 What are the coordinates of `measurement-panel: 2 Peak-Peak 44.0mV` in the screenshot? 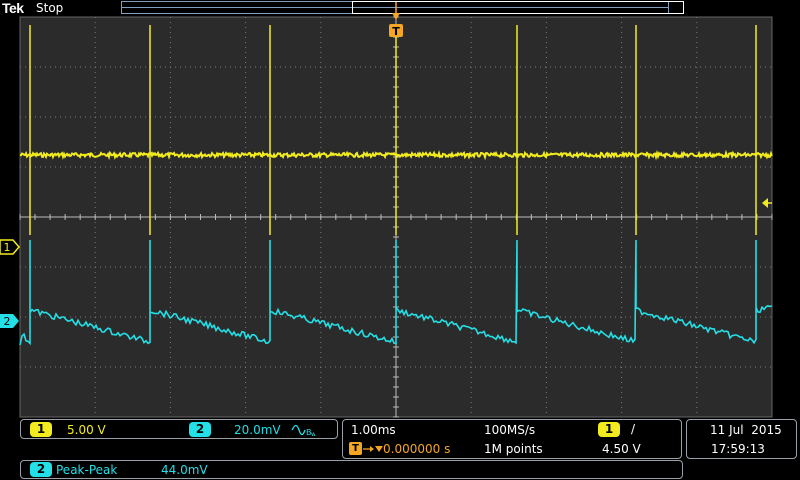 It's located at (351, 469).